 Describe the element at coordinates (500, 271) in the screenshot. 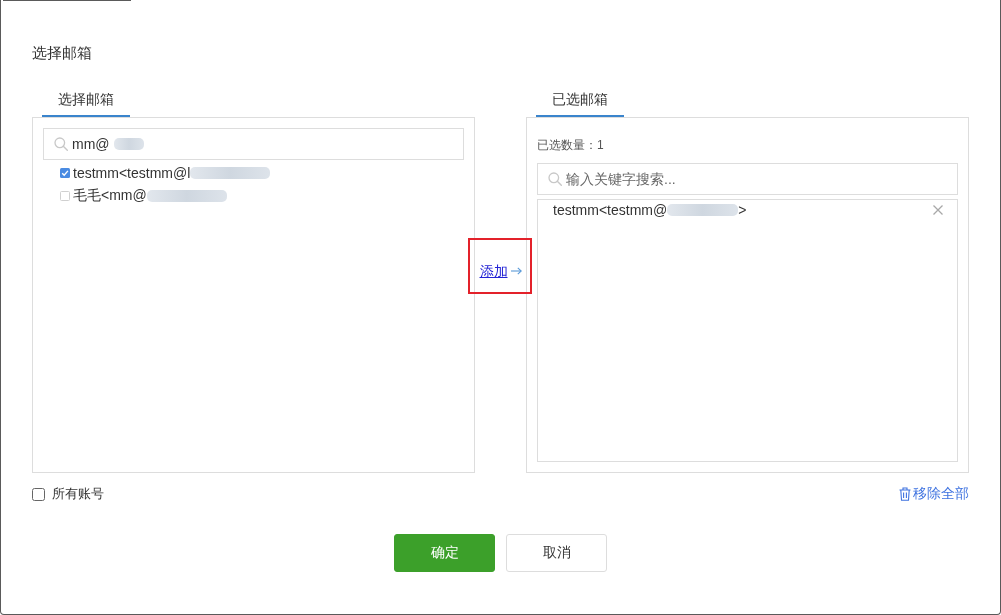

I see `add-link: 添加` at that location.